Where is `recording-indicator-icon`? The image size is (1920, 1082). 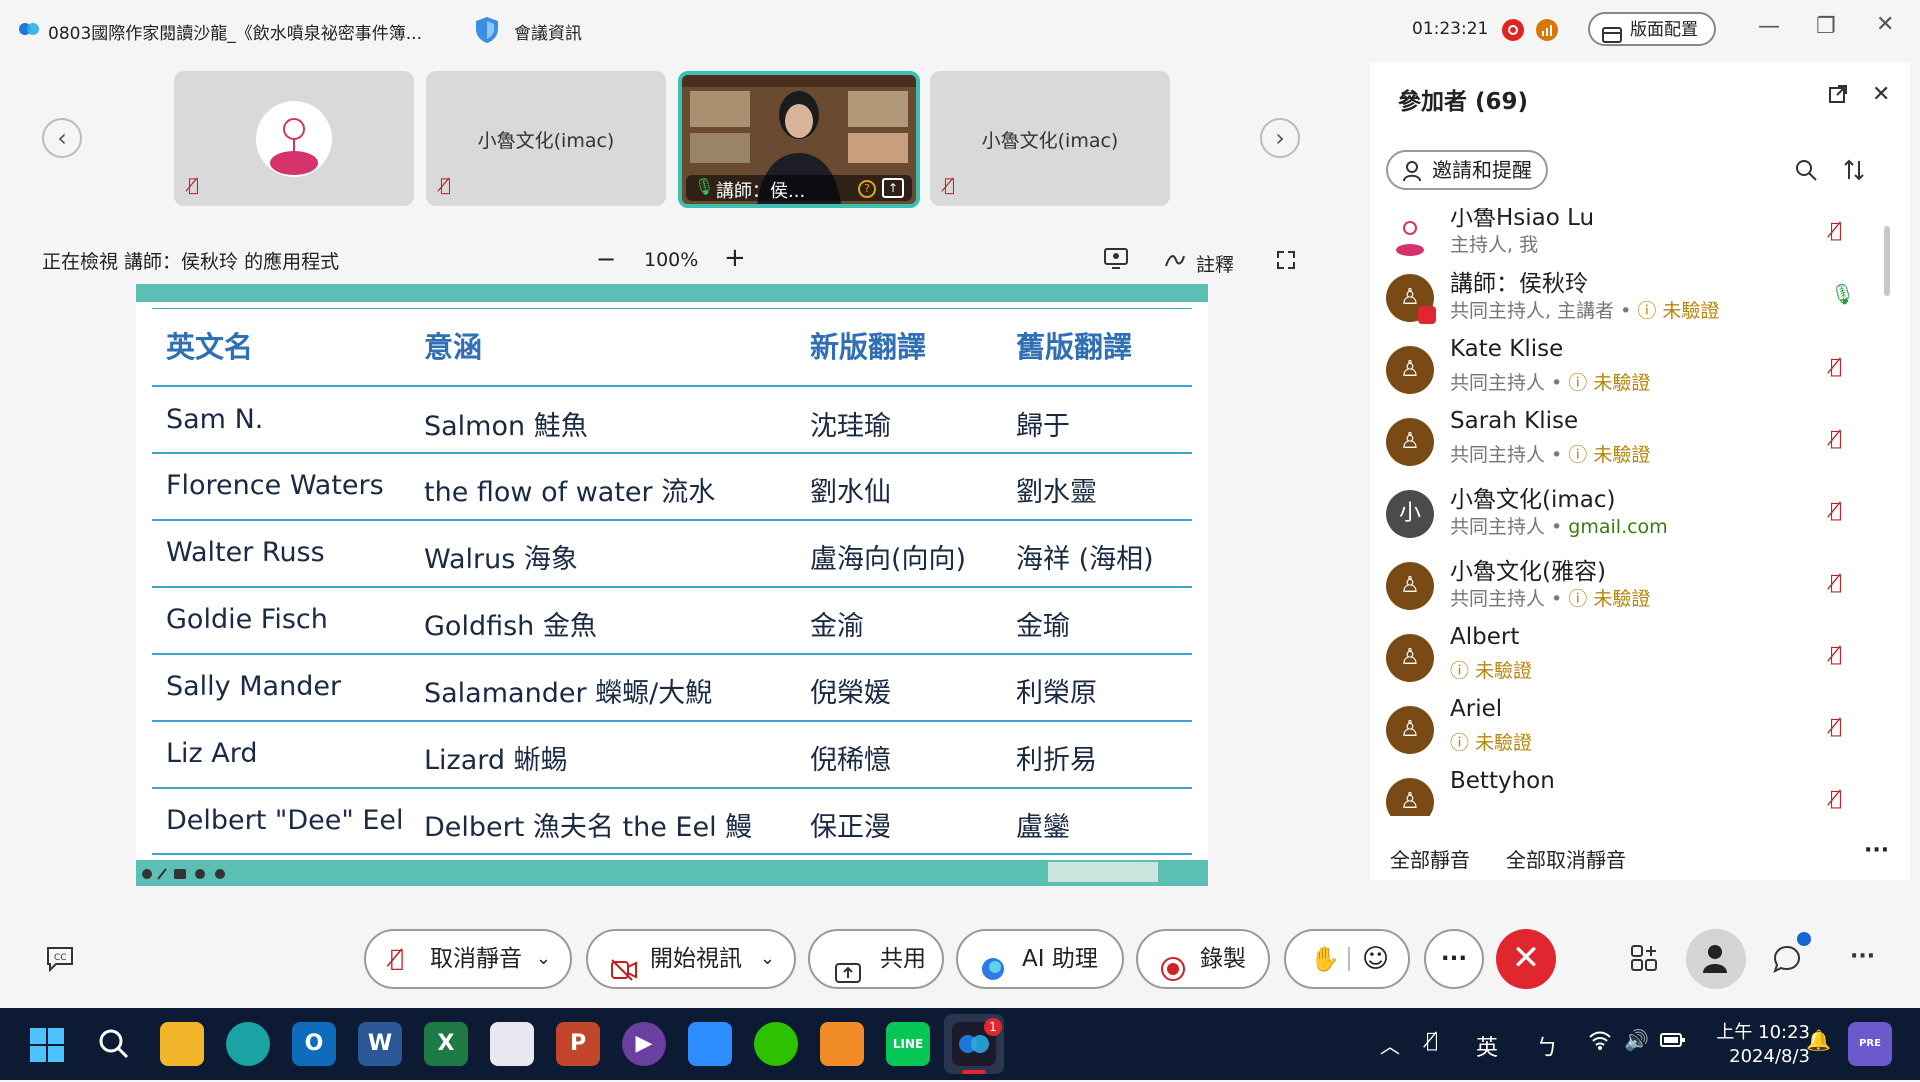 recording-indicator-icon is located at coordinates (1513, 30).